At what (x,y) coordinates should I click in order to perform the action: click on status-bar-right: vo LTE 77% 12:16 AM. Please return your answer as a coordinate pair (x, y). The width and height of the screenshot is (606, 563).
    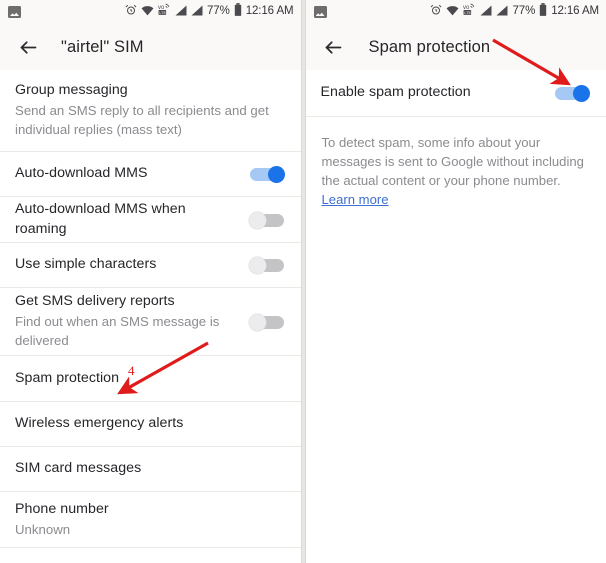
    Looking at the image, I should click on (455, 12).